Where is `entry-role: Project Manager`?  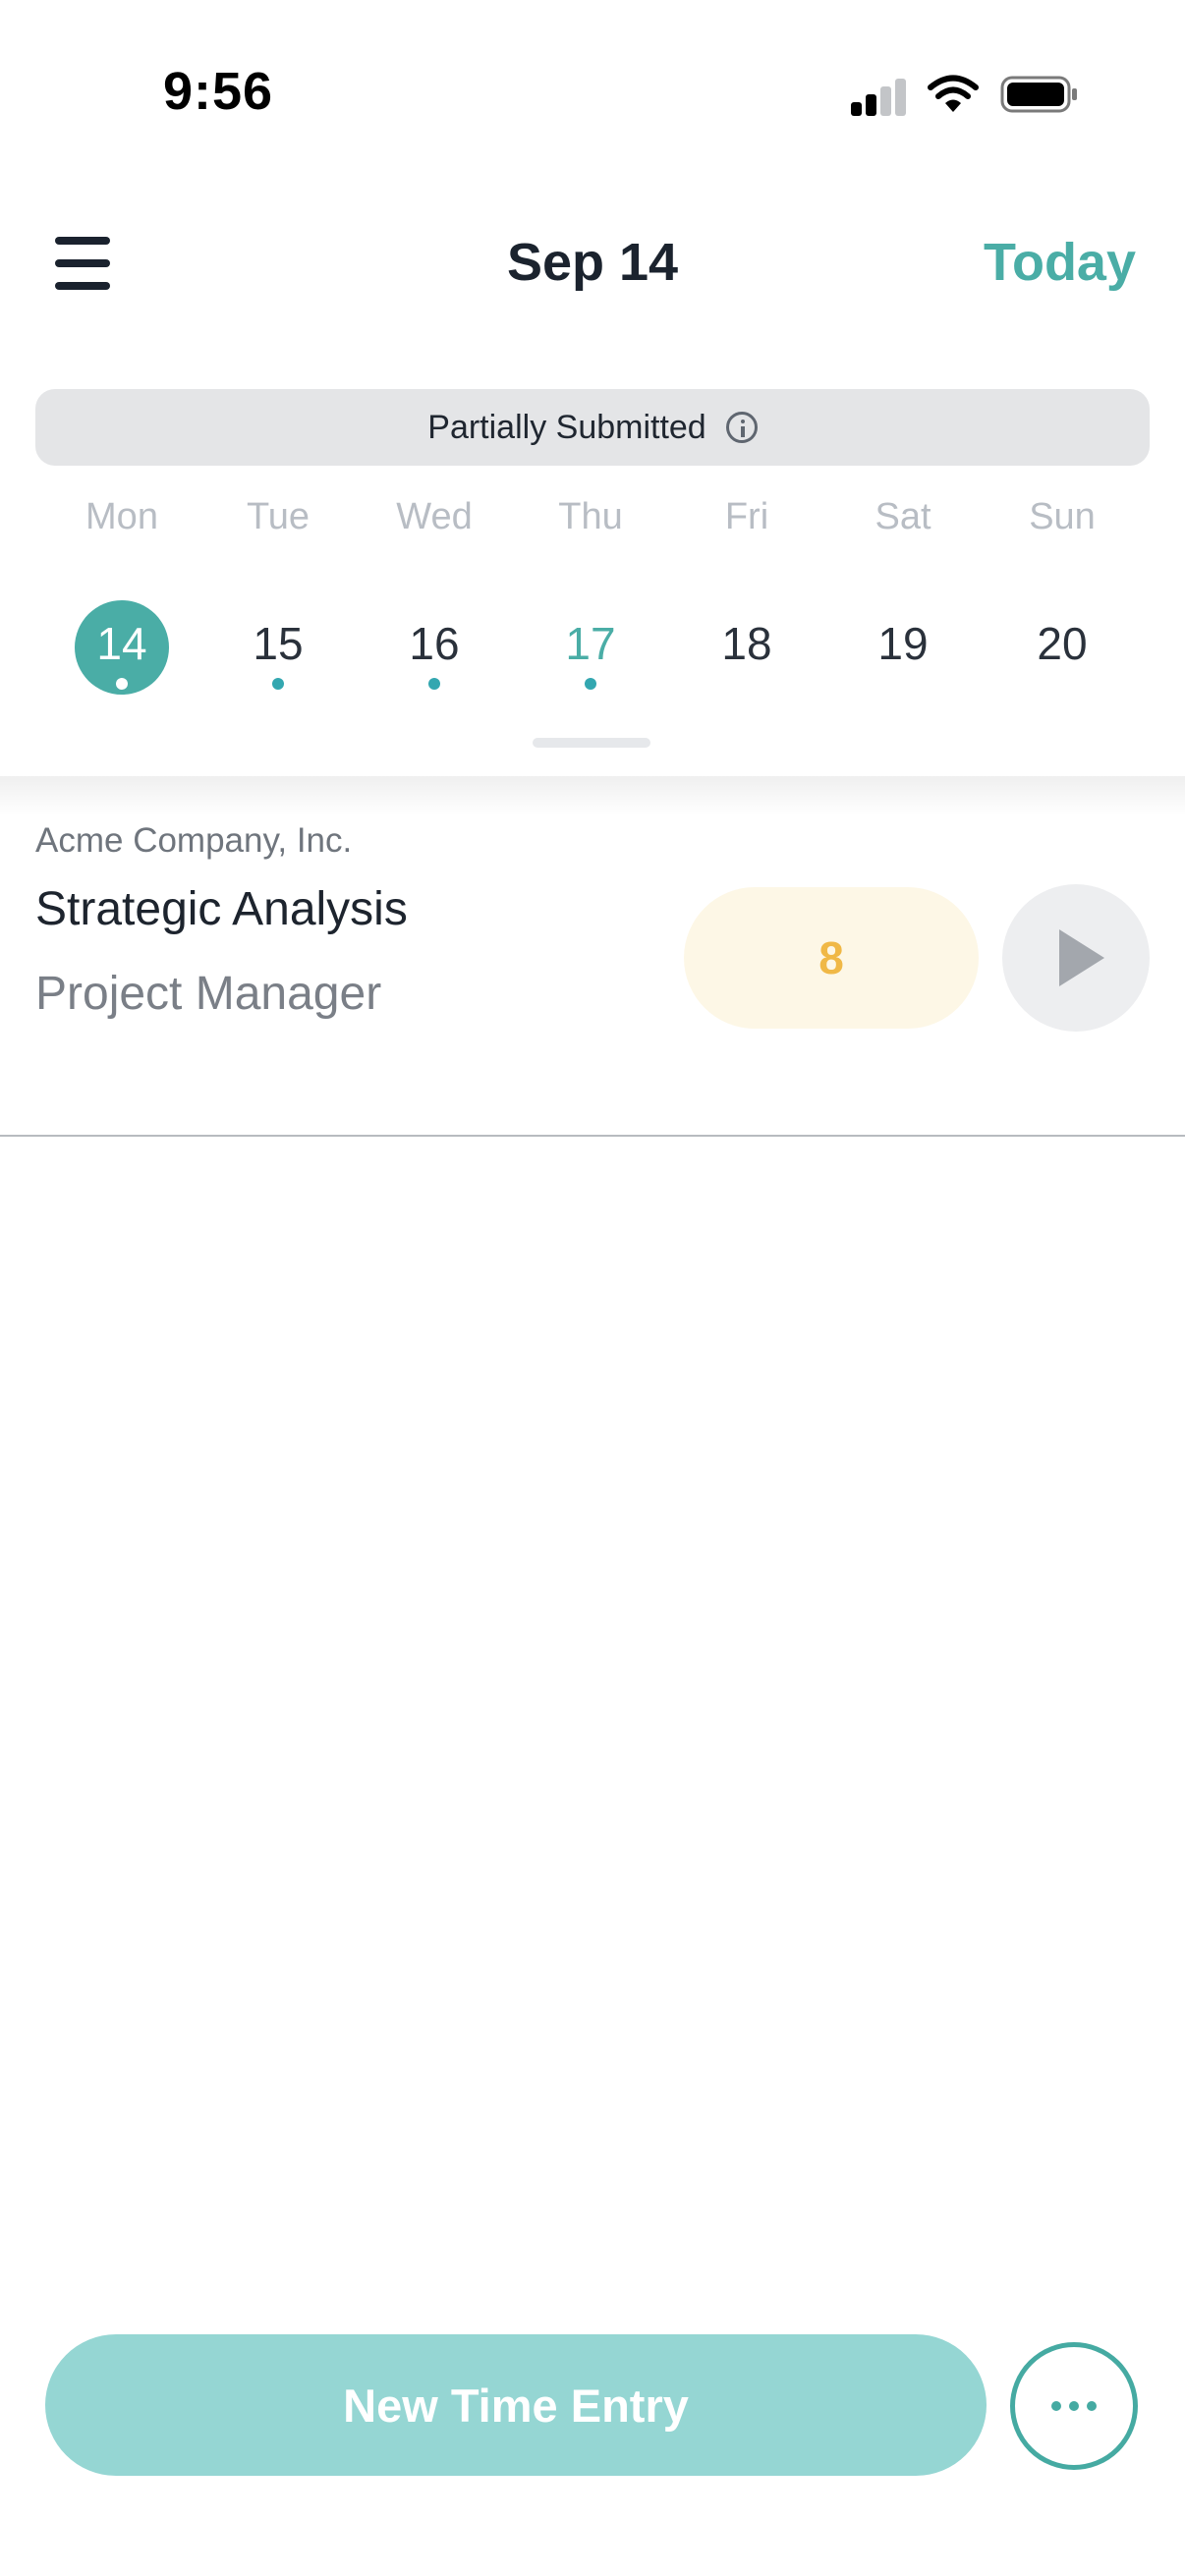 entry-role: Project Manager is located at coordinates (209, 994).